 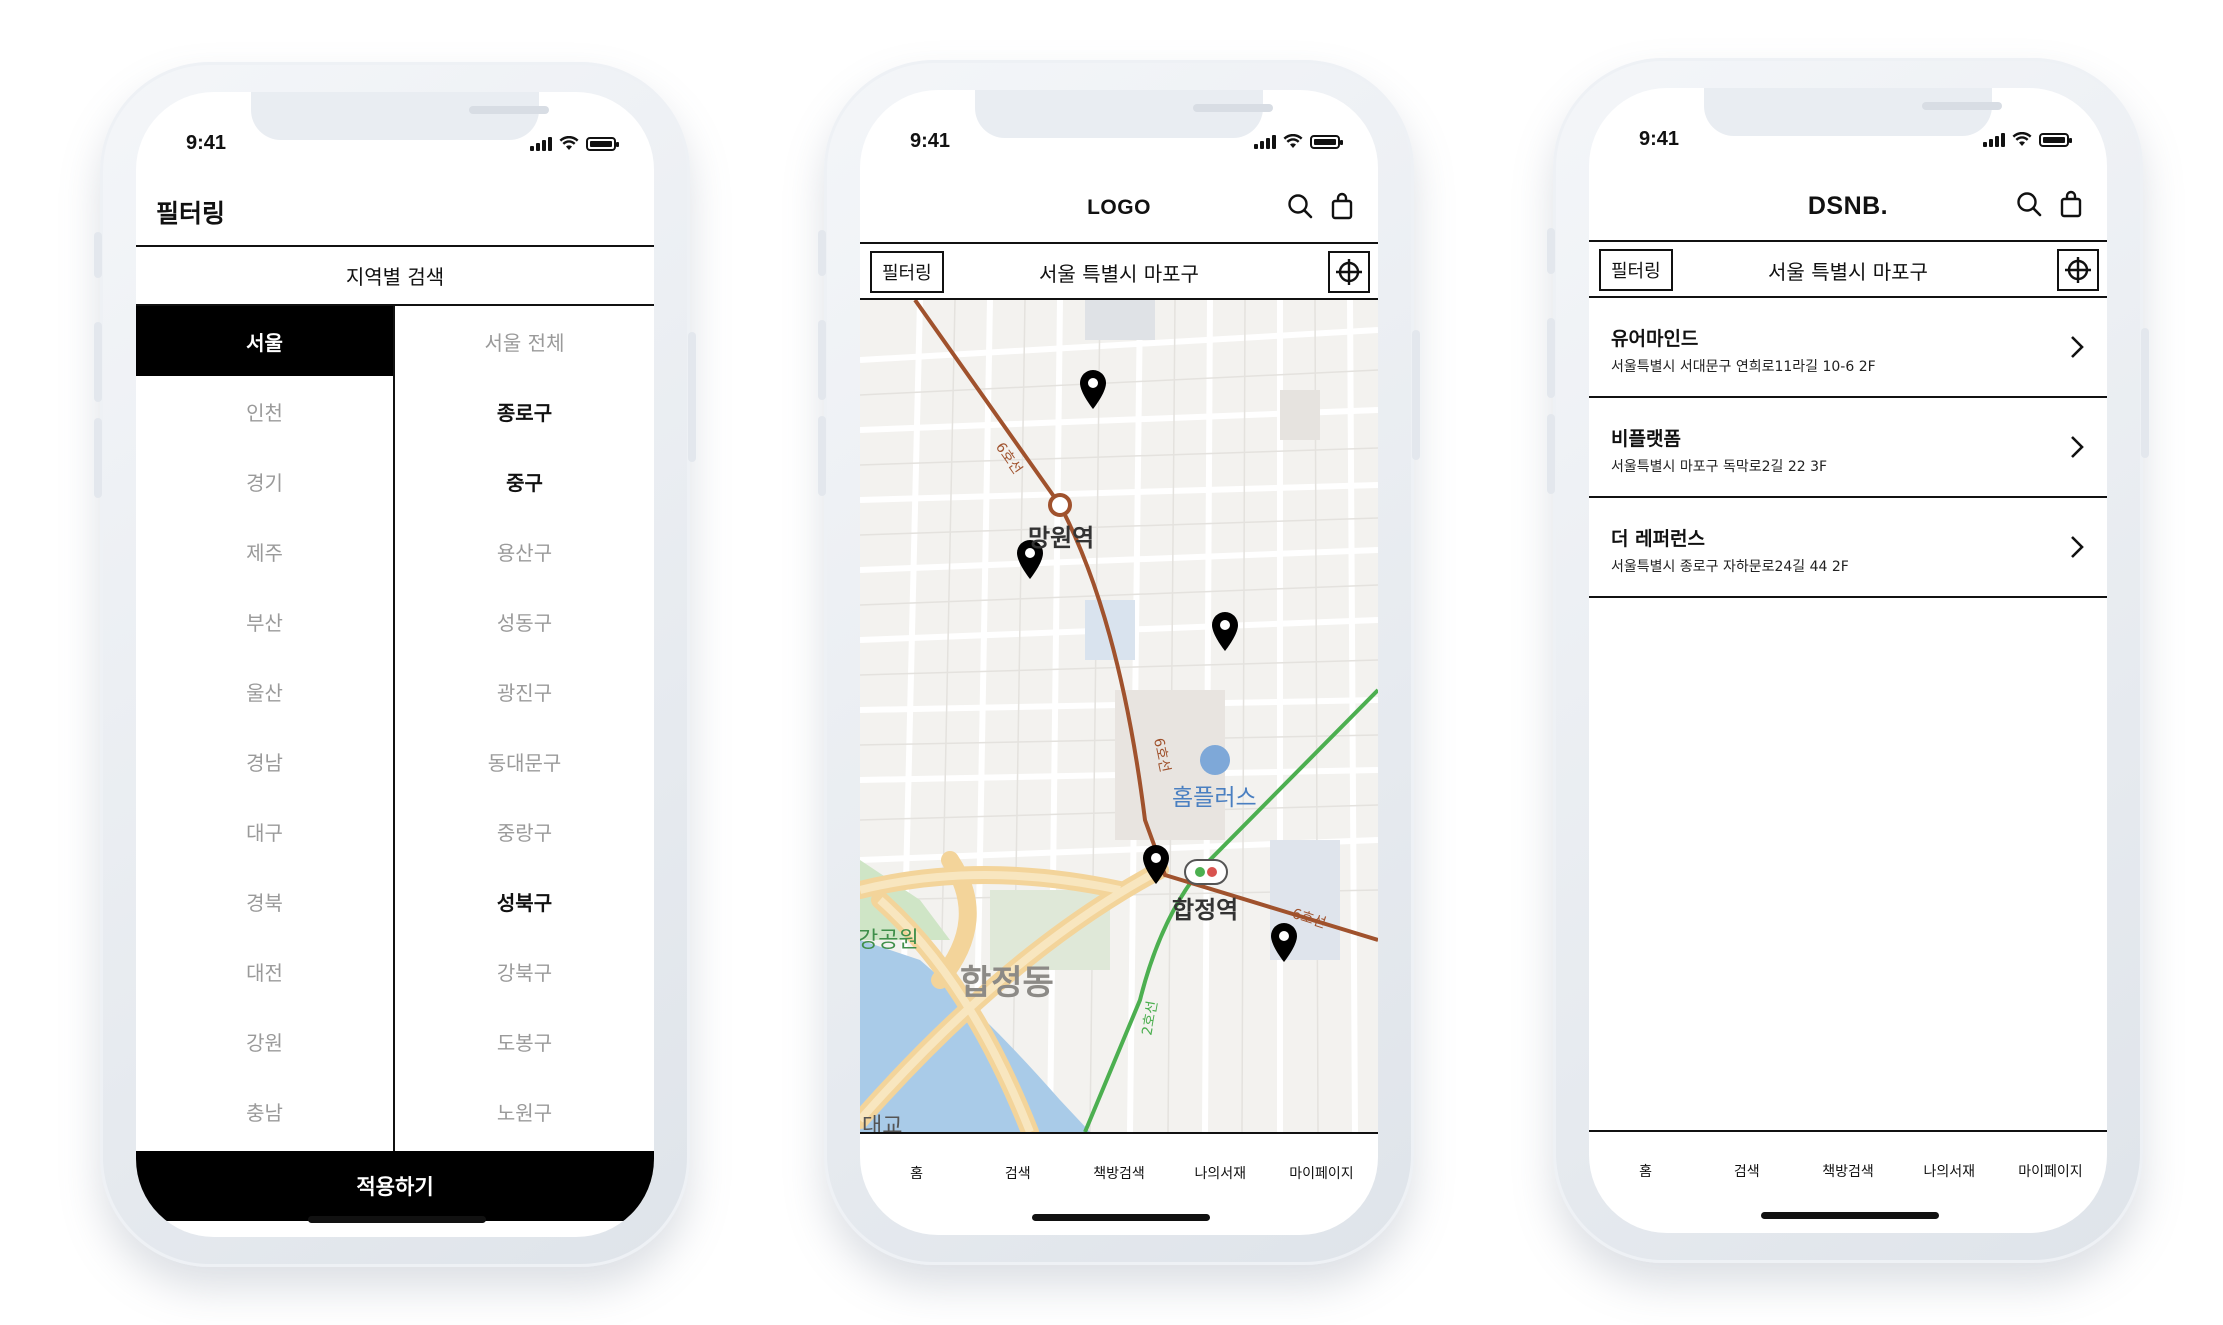 I want to click on store-list-item: 비플랫폼 서울특별시 마포구 독막로2길 22 3F, so click(x=1848, y=448).